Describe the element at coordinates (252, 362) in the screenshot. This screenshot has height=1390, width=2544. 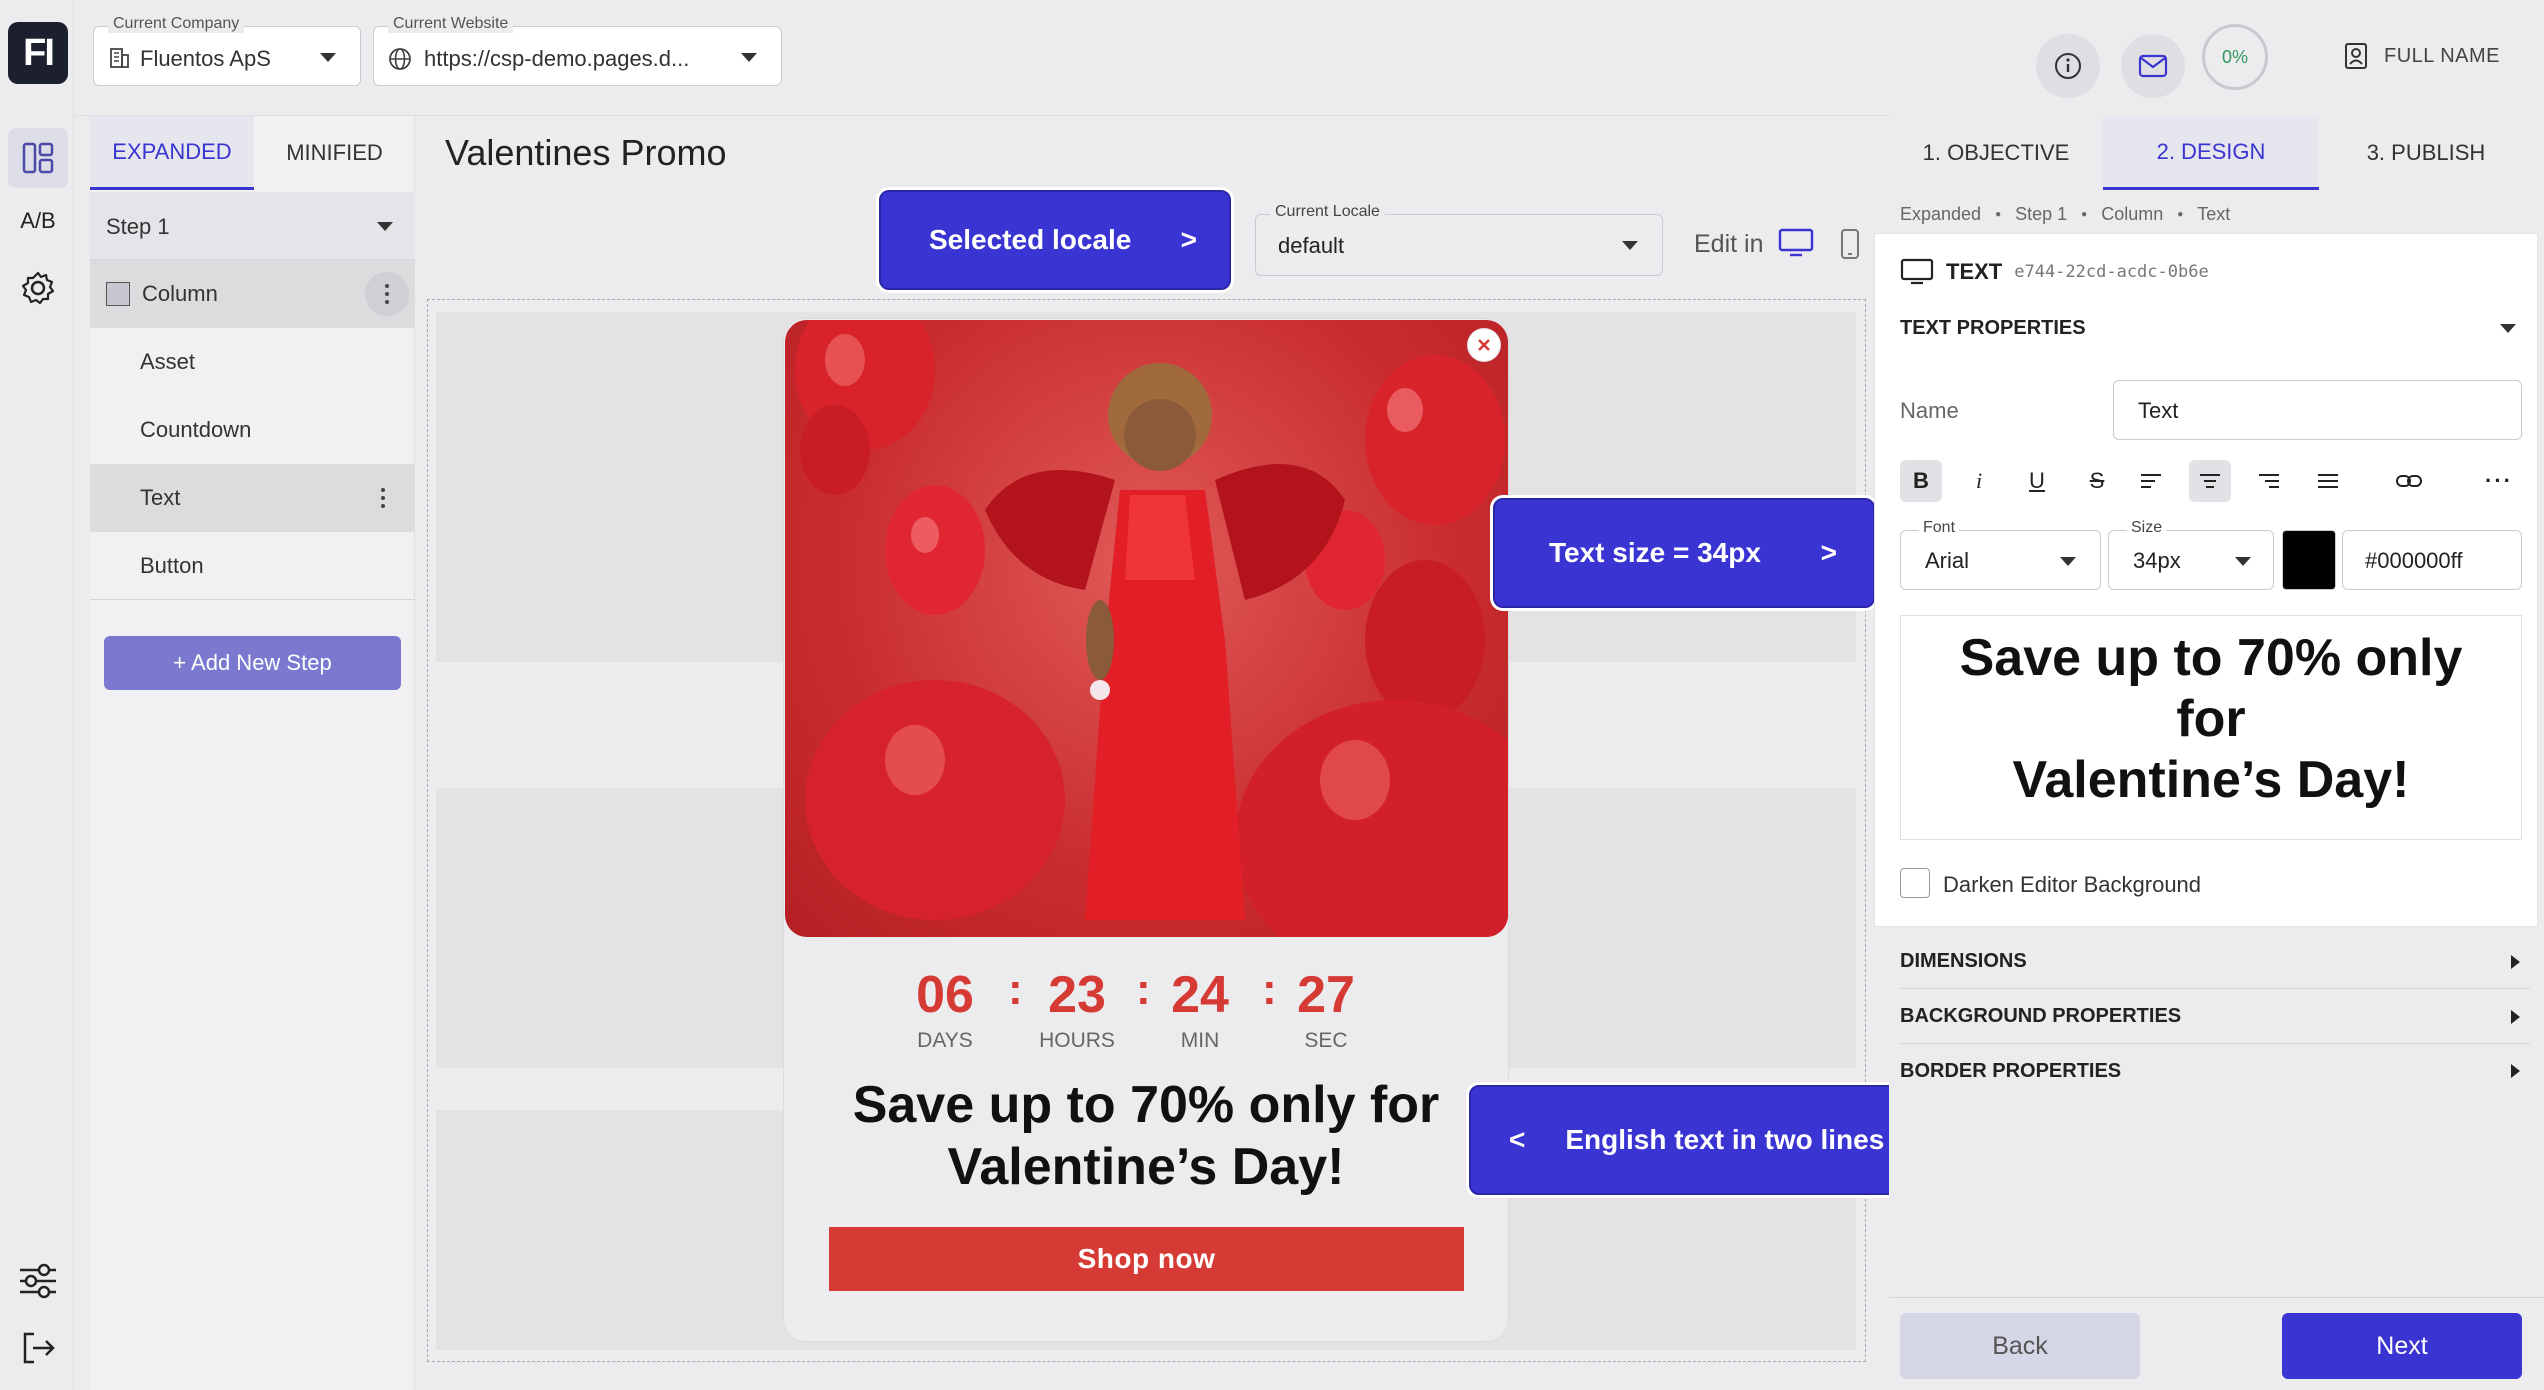
I see `tree-item-asset: Asset` at that location.